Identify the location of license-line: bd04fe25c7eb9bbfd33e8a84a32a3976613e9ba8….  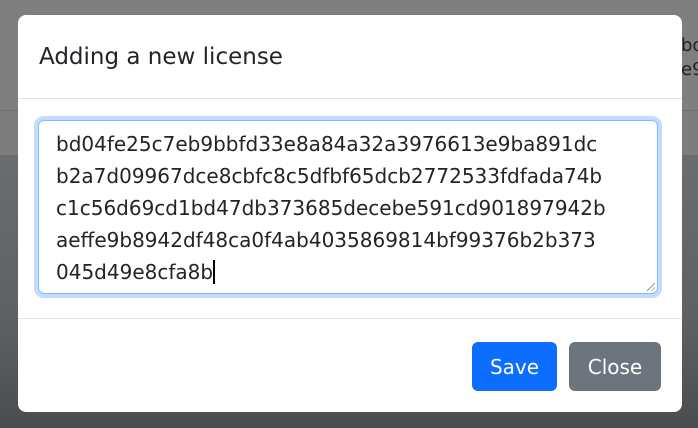
(327, 144).